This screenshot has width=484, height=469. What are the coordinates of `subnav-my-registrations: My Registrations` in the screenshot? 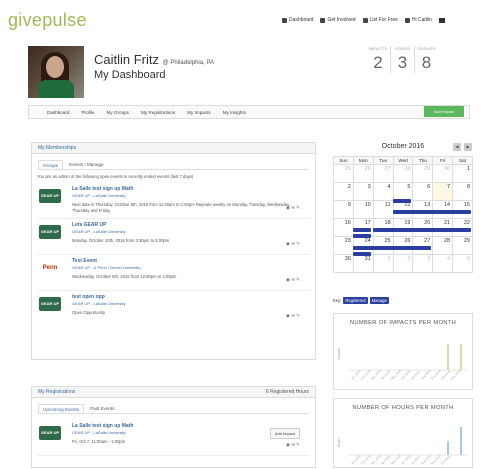 It's located at (158, 112).